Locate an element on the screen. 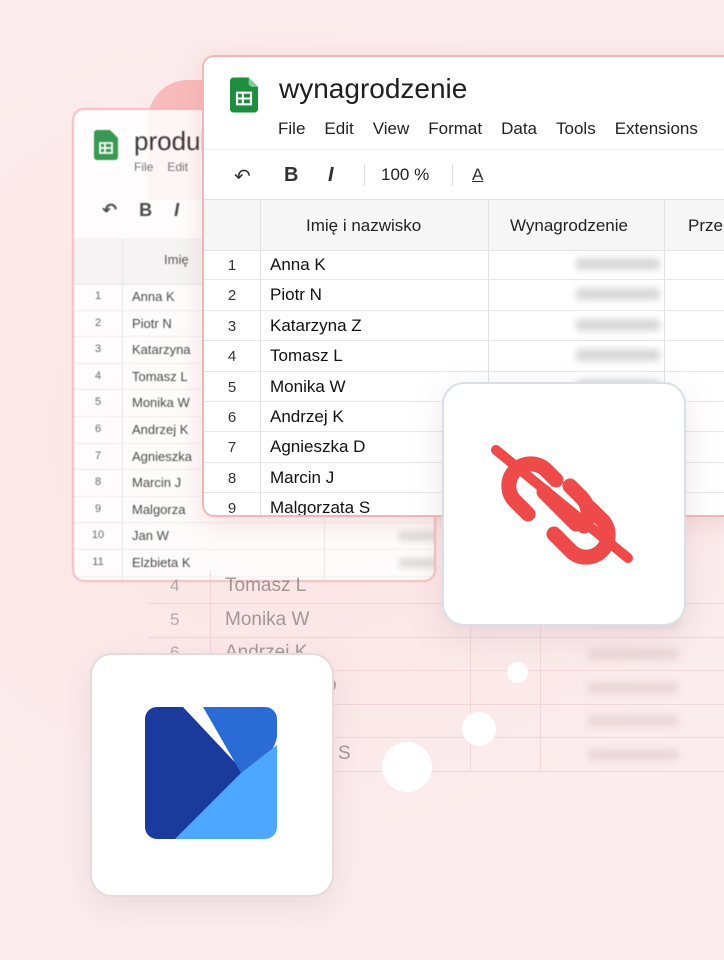  row-number: 10 is located at coordinates (98, 535).